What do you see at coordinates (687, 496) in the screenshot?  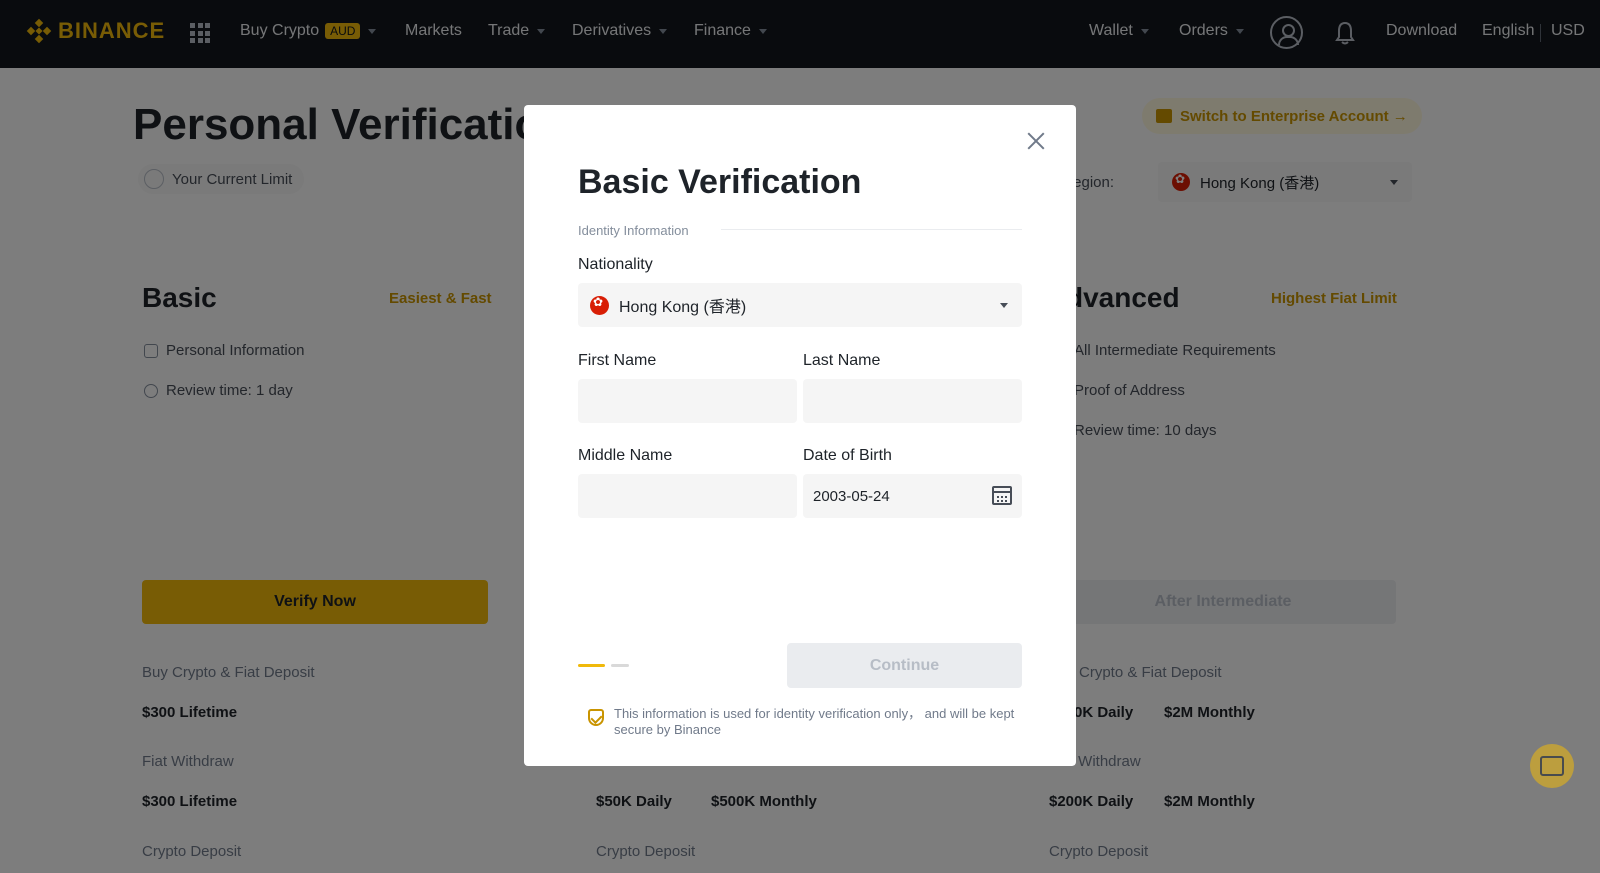 I see `middle-name-input` at bounding box center [687, 496].